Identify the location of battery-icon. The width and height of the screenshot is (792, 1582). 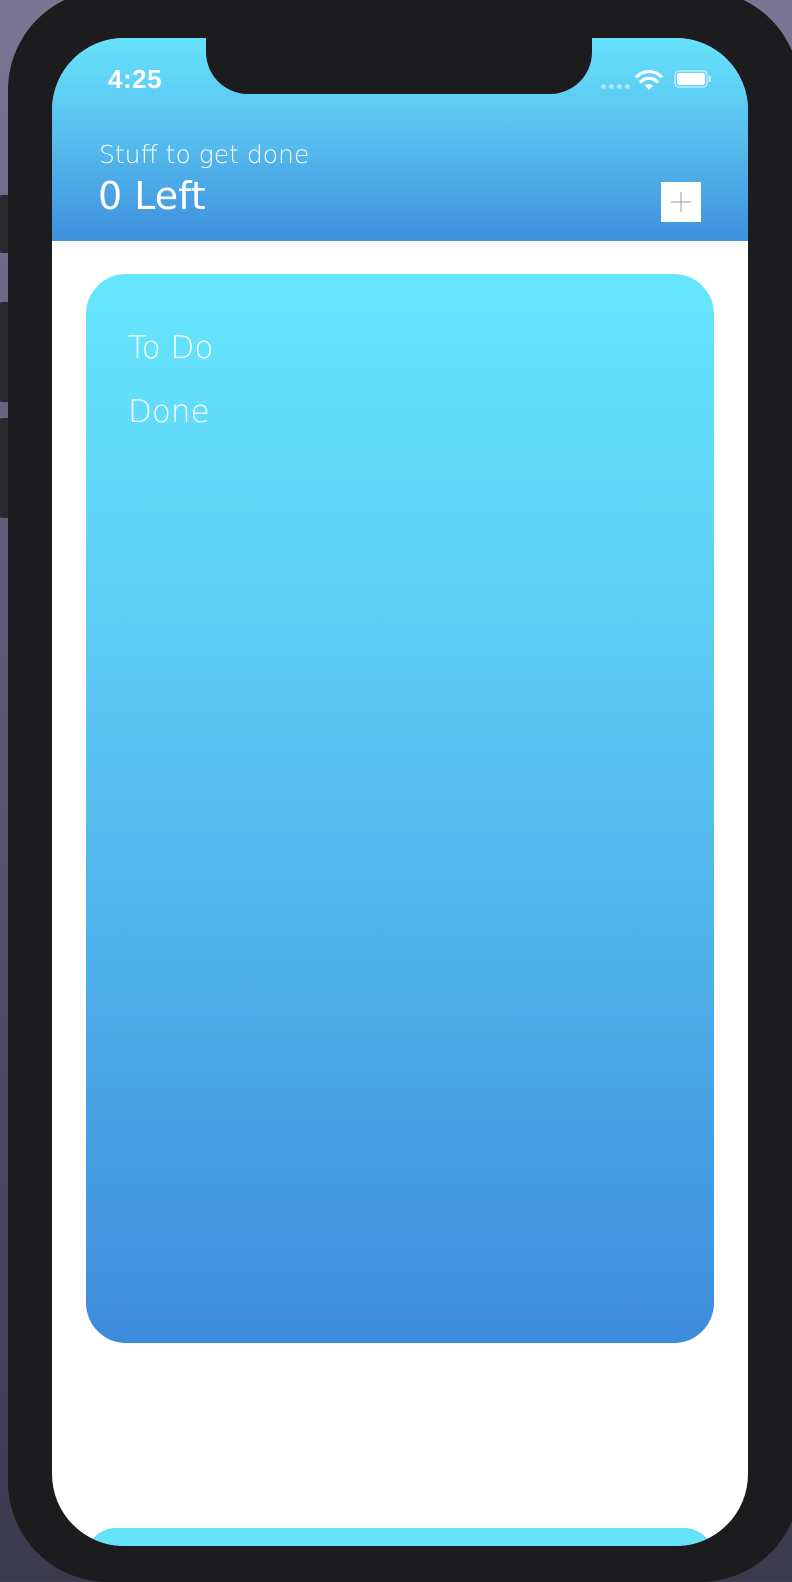
(692, 79).